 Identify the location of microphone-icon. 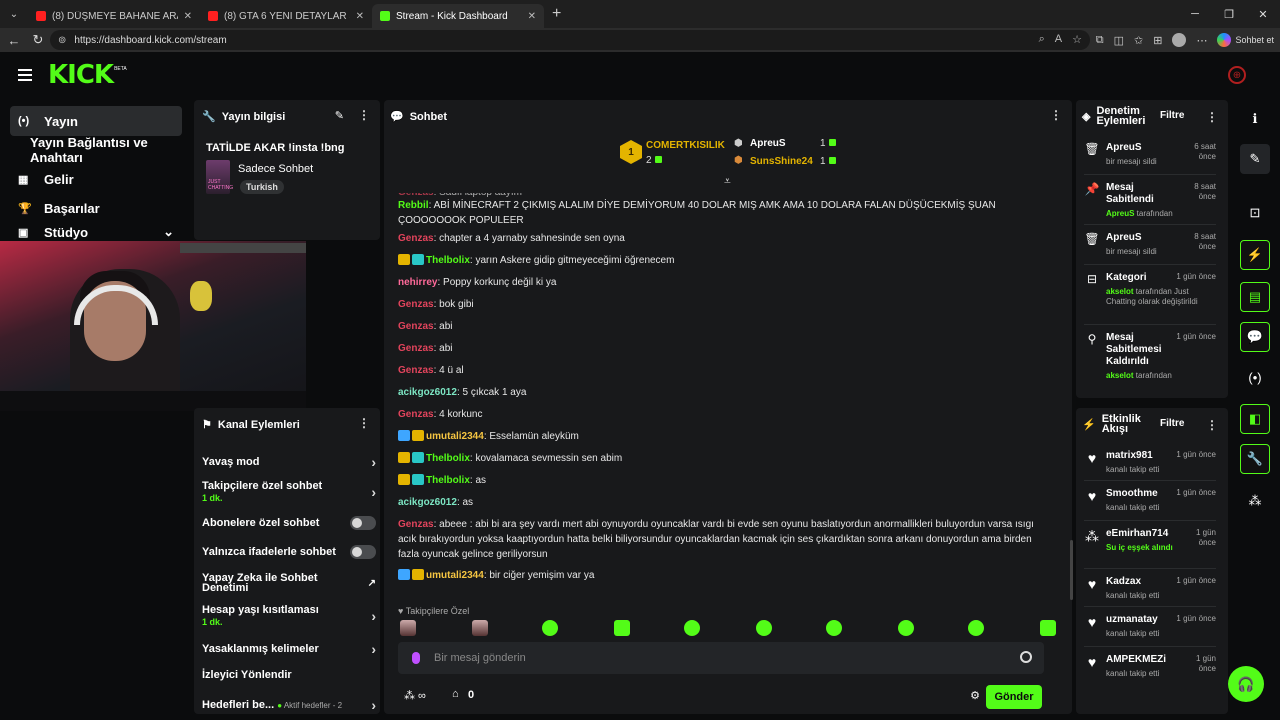
(416, 658).